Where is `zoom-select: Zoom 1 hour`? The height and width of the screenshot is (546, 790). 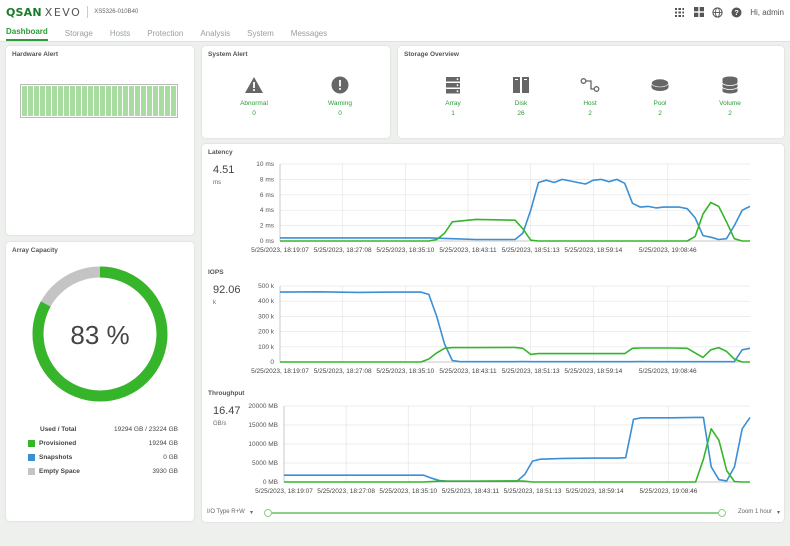
zoom-select: Zoom 1 hour is located at coordinates (755, 512).